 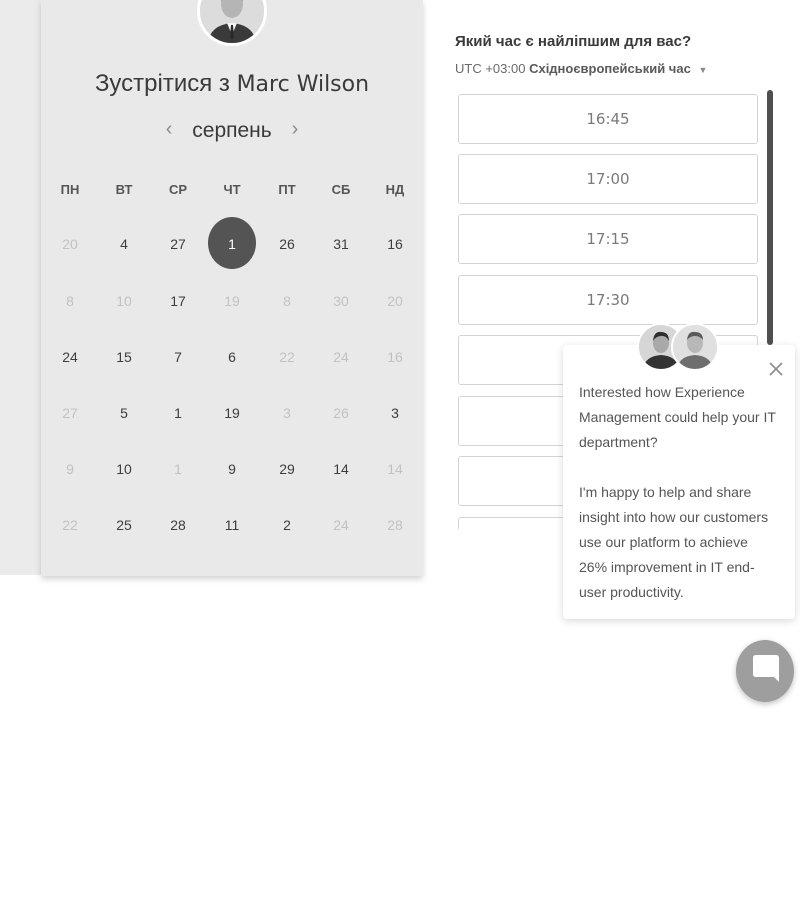 I want to click on month-label: серпень, so click(x=232, y=130).